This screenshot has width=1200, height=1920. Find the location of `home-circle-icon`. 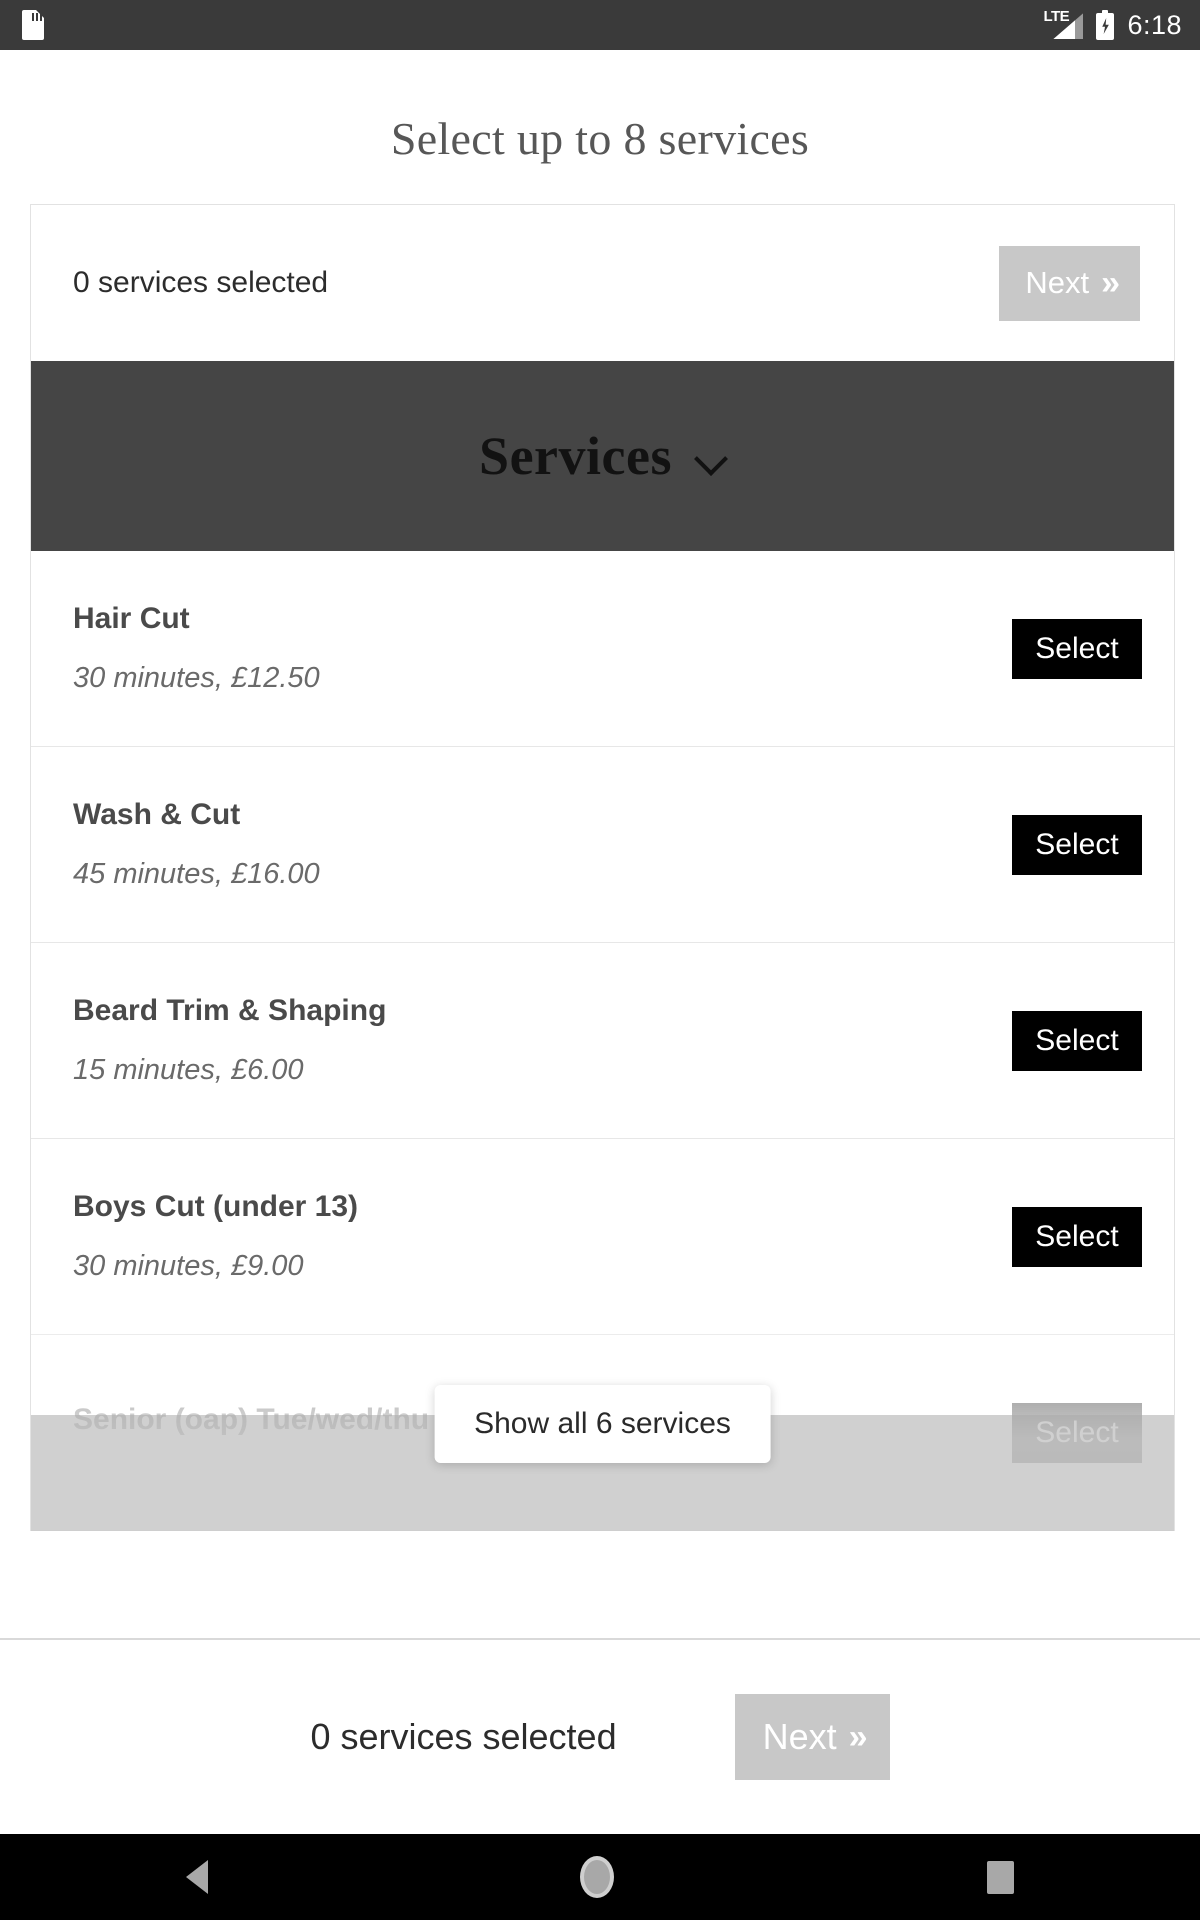

home-circle-icon is located at coordinates (597, 1877).